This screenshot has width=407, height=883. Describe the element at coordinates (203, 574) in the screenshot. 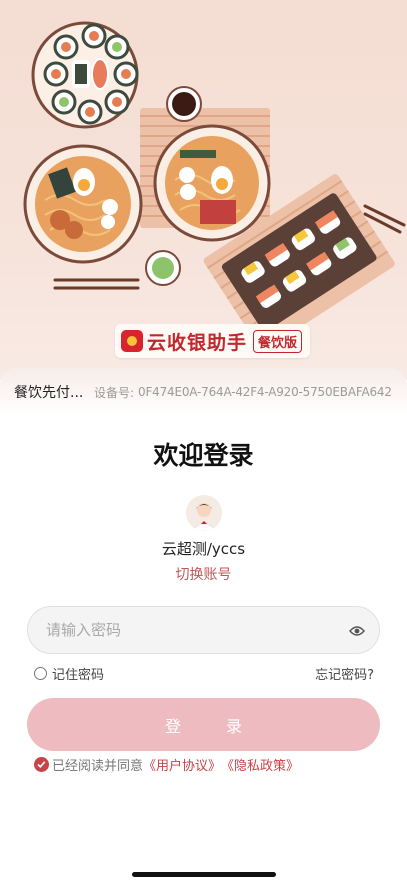

I see `switch-account-link: 切换账号` at that location.